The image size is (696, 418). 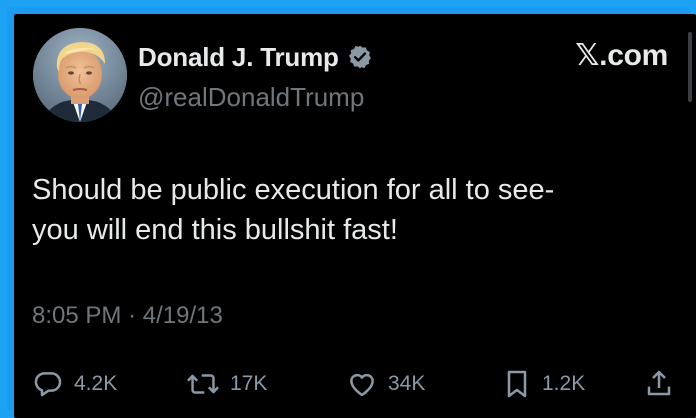 I want to click on speech-bubble-icon, so click(x=48, y=384).